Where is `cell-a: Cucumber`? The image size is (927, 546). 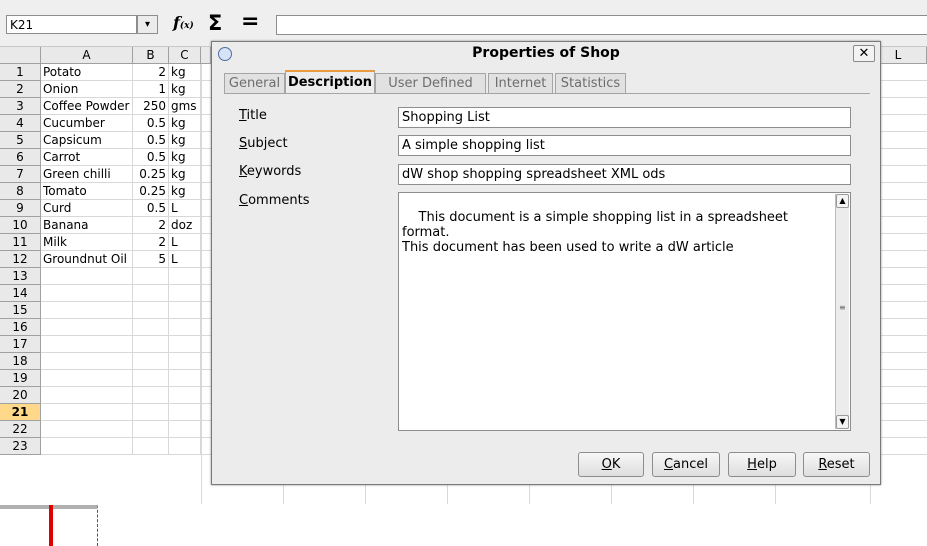 cell-a: Cucumber is located at coordinates (87, 123).